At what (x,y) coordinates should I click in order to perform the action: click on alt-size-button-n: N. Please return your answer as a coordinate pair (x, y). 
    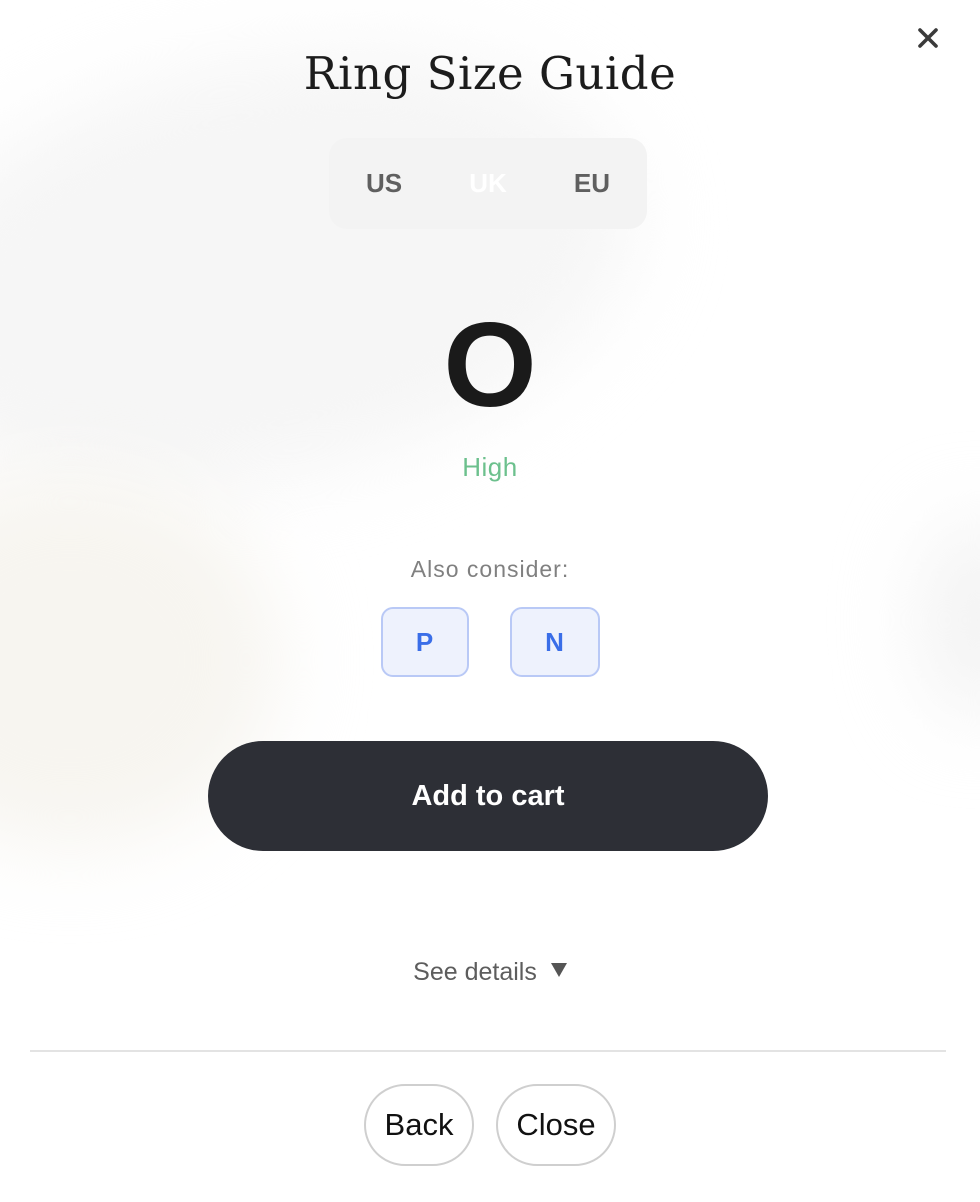
    Looking at the image, I should click on (554, 642).